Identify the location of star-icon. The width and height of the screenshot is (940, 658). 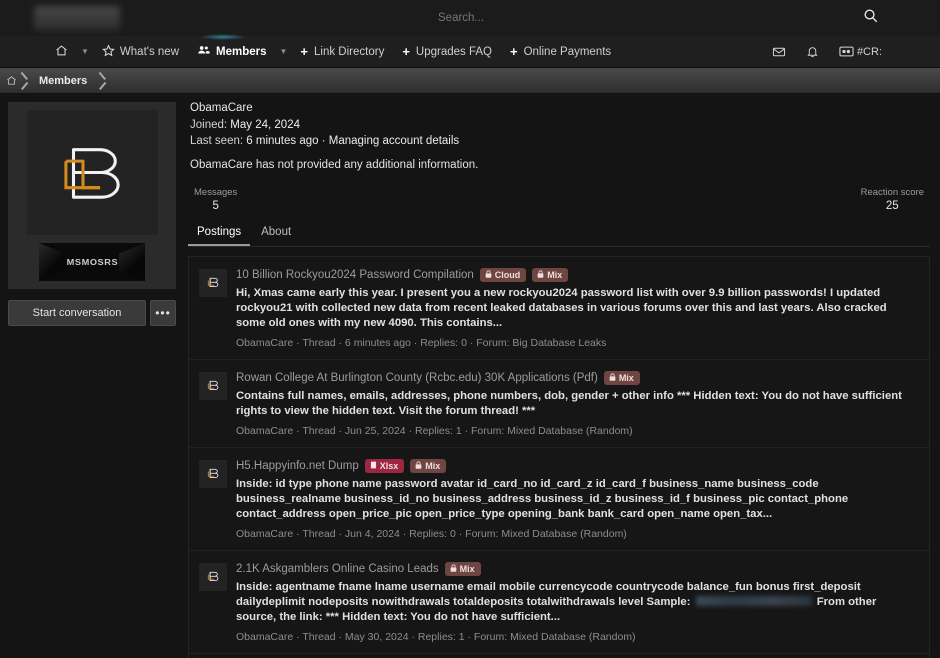
(108, 51).